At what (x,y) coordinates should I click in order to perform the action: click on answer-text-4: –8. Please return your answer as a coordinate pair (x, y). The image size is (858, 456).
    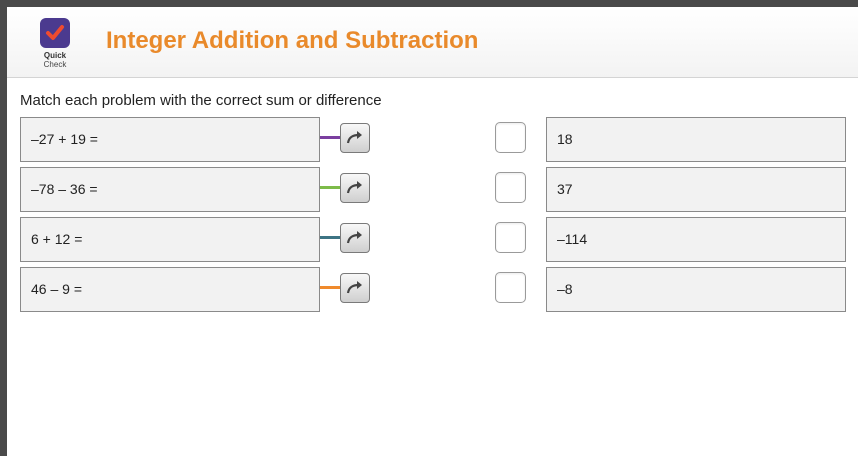
    Looking at the image, I should click on (565, 289).